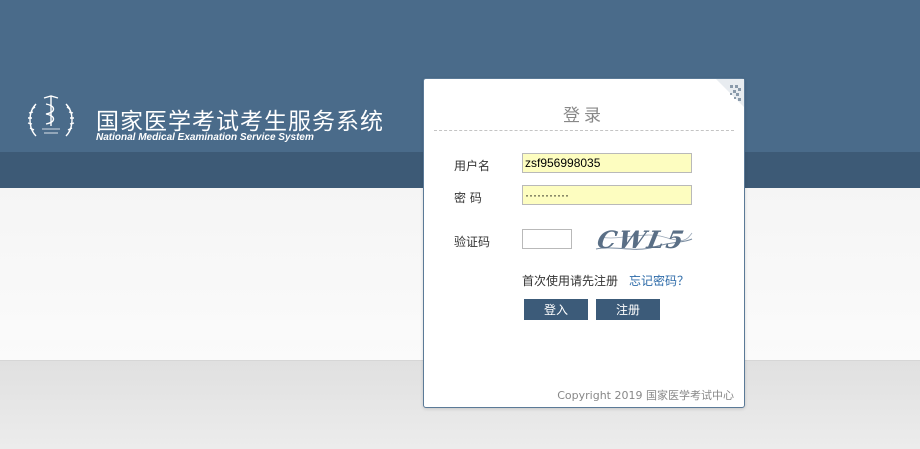 Image resolution: width=920 pixels, height=449 pixels. I want to click on captcha-label: 验证码, so click(472, 242).